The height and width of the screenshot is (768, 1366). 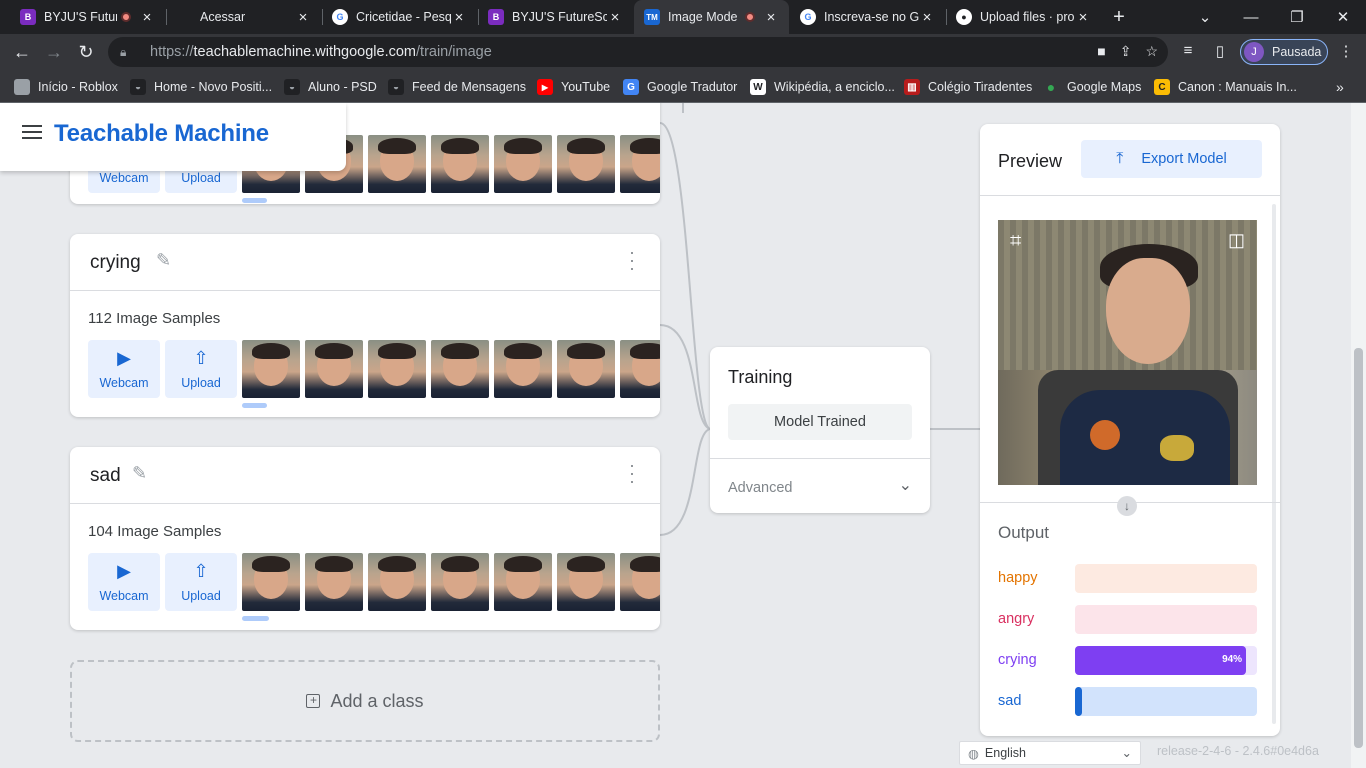 I want to click on tab-title: Cricetidae - Pesq, so click(x=403, y=17).